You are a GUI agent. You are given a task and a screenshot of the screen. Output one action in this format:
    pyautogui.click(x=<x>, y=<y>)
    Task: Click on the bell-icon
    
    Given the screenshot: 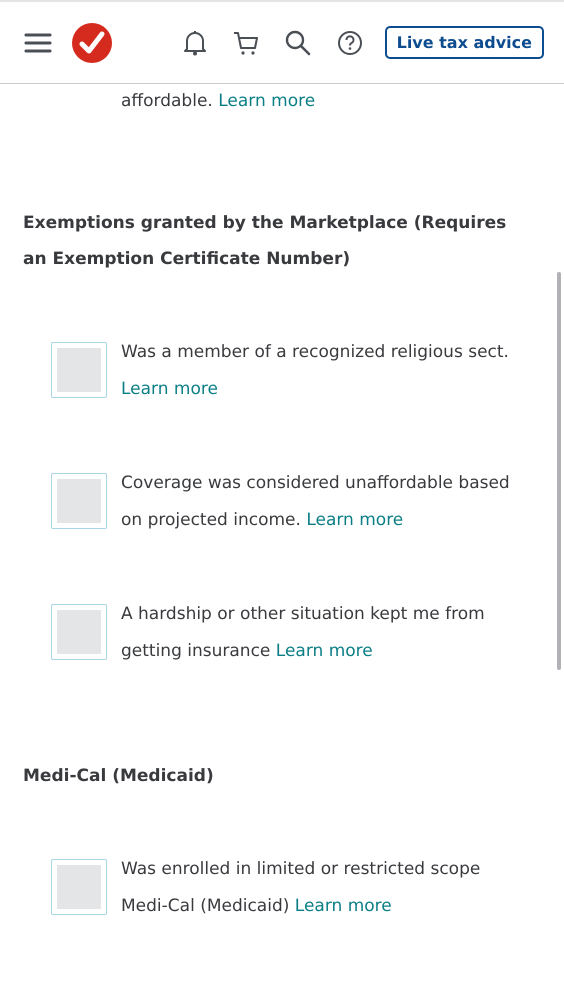 What is the action you would take?
    pyautogui.click(x=194, y=43)
    